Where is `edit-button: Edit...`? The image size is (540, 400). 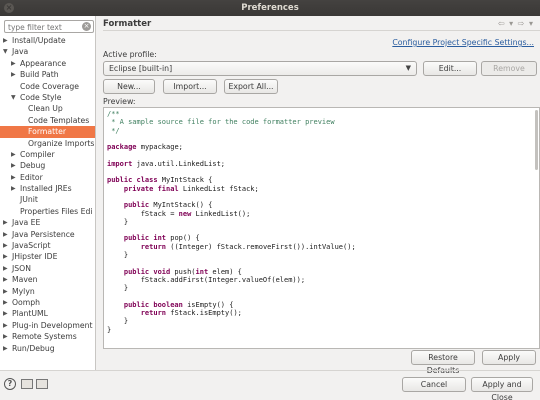 edit-button: Edit... is located at coordinates (450, 68).